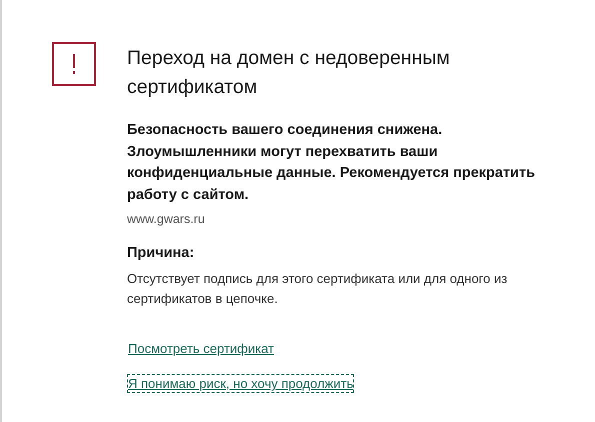 The height and width of the screenshot is (422, 595). Describe the element at coordinates (289, 73) in the screenshot. I see `page-title: Переход на домен с недоверенным сертификатом` at that location.